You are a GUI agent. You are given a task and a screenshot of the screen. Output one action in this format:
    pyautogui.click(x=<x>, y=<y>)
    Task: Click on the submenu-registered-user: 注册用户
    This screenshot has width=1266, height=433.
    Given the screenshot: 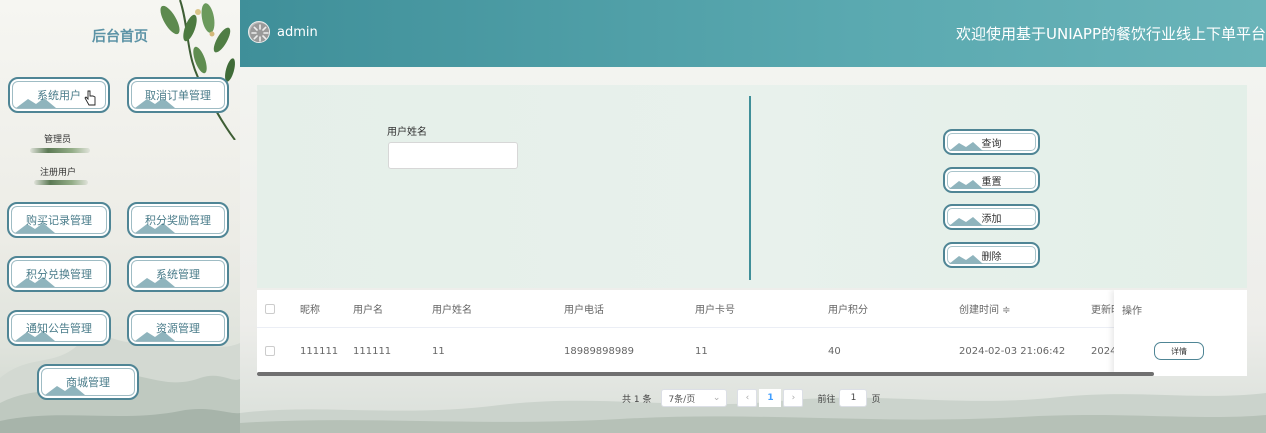 What is the action you would take?
    pyautogui.click(x=58, y=171)
    